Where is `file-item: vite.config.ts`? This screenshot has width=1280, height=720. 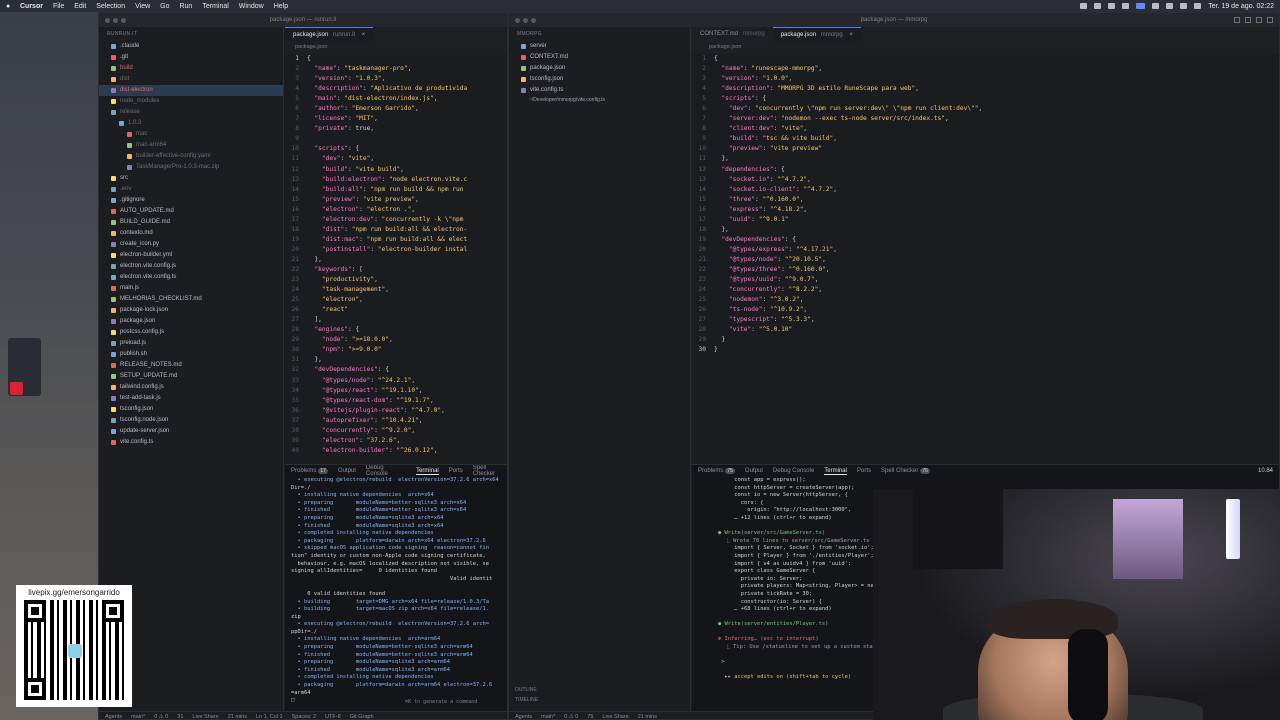
file-item: vite.config.ts is located at coordinates (191, 442).